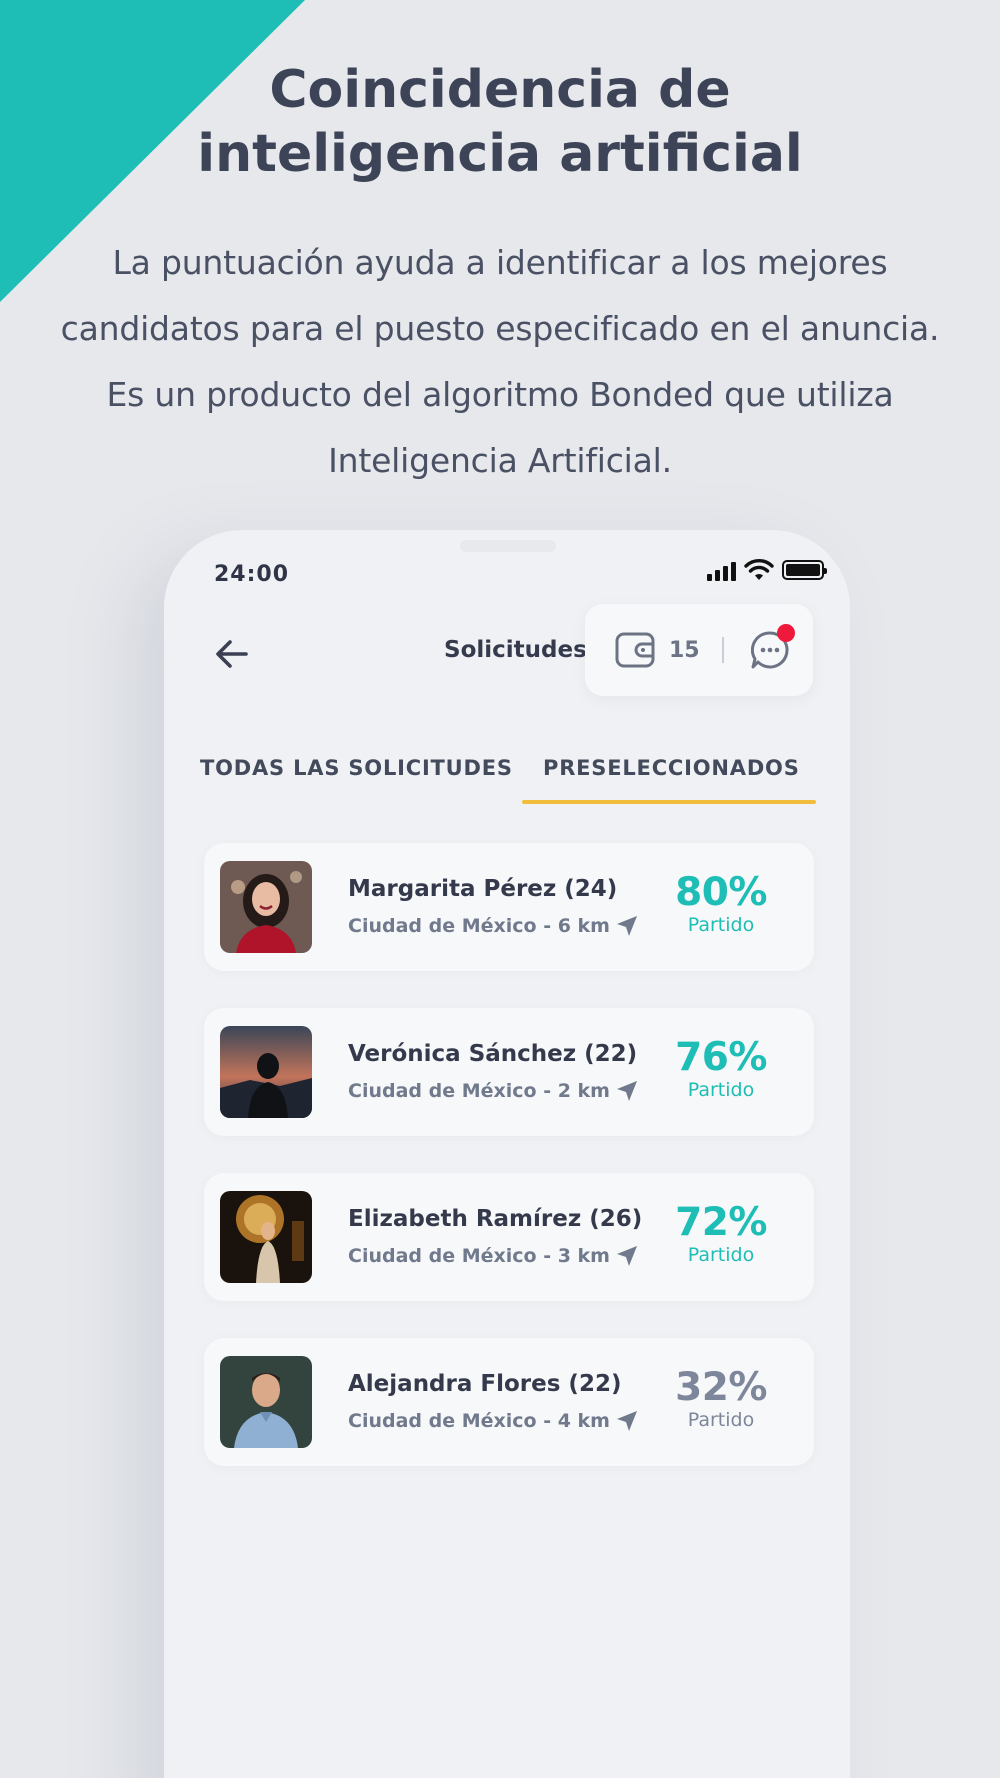  I want to click on wallet-button: 15, so click(657, 650).